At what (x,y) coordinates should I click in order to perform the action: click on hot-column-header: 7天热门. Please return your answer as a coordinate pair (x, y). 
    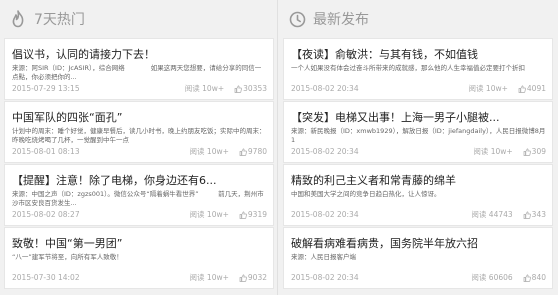
    Looking at the image, I should click on (139, 19).